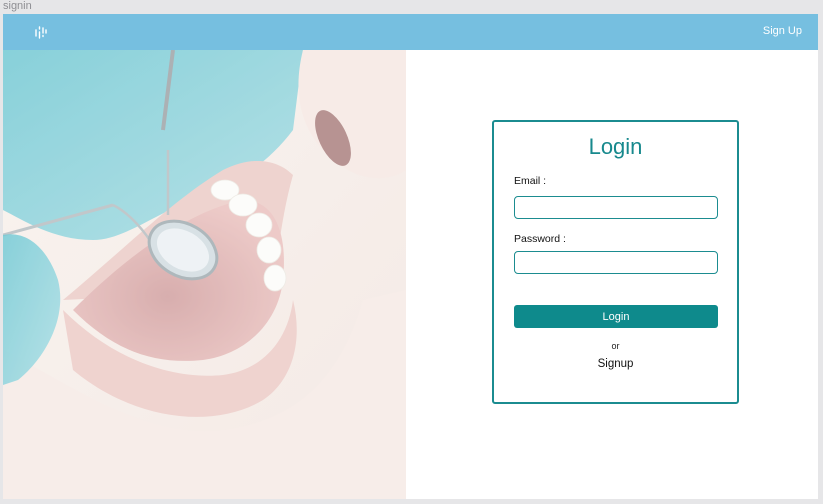 The width and height of the screenshot is (823, 504). I want to click on signup-link: Signup, so click(615, 364).